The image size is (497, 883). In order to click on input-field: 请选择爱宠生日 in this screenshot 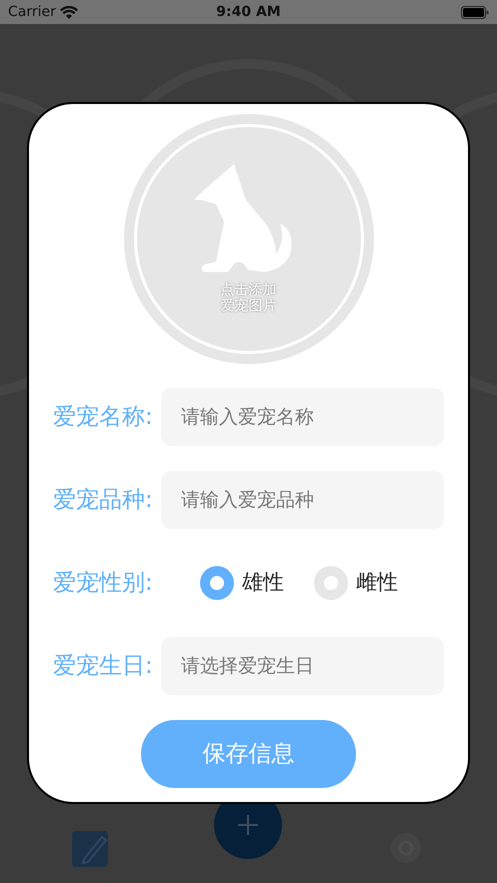, I will do `click(302, 666)`.